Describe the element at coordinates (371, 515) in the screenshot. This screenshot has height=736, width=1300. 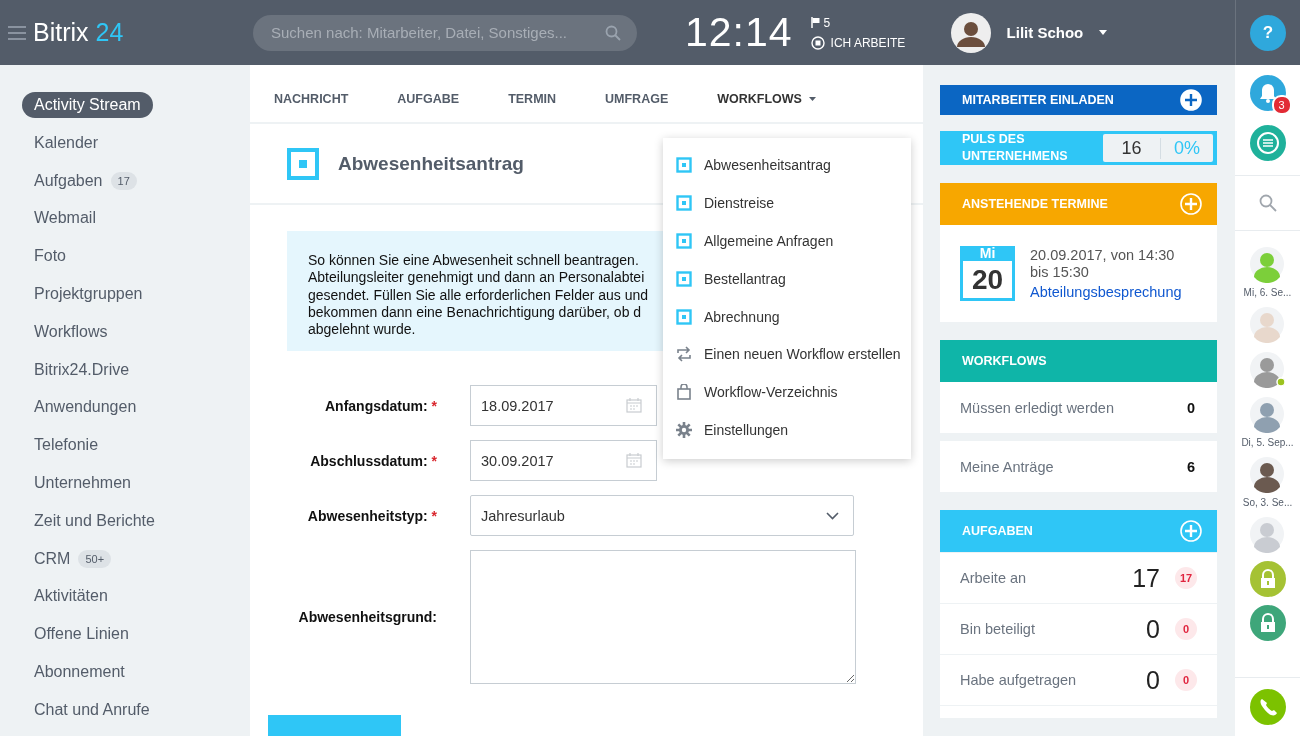
I see `field-label: Abwesenheitstyp: *` at that location.